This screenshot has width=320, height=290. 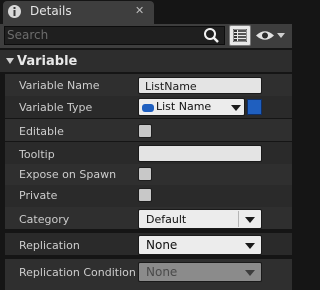 I want to click on container-type-button, so click(x=254, y=107).